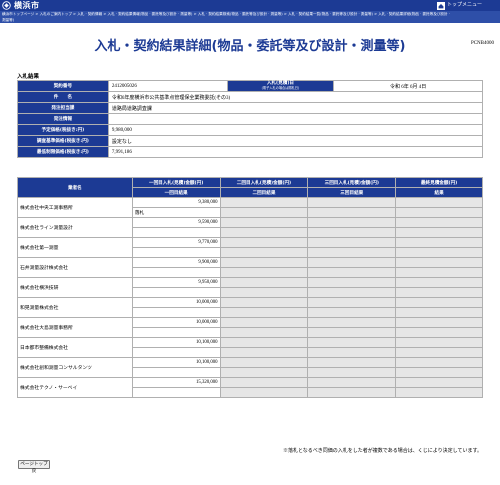 This screenshot has height=485, width=500. I want to click on site-name: 横浜市, so click(27, 5).